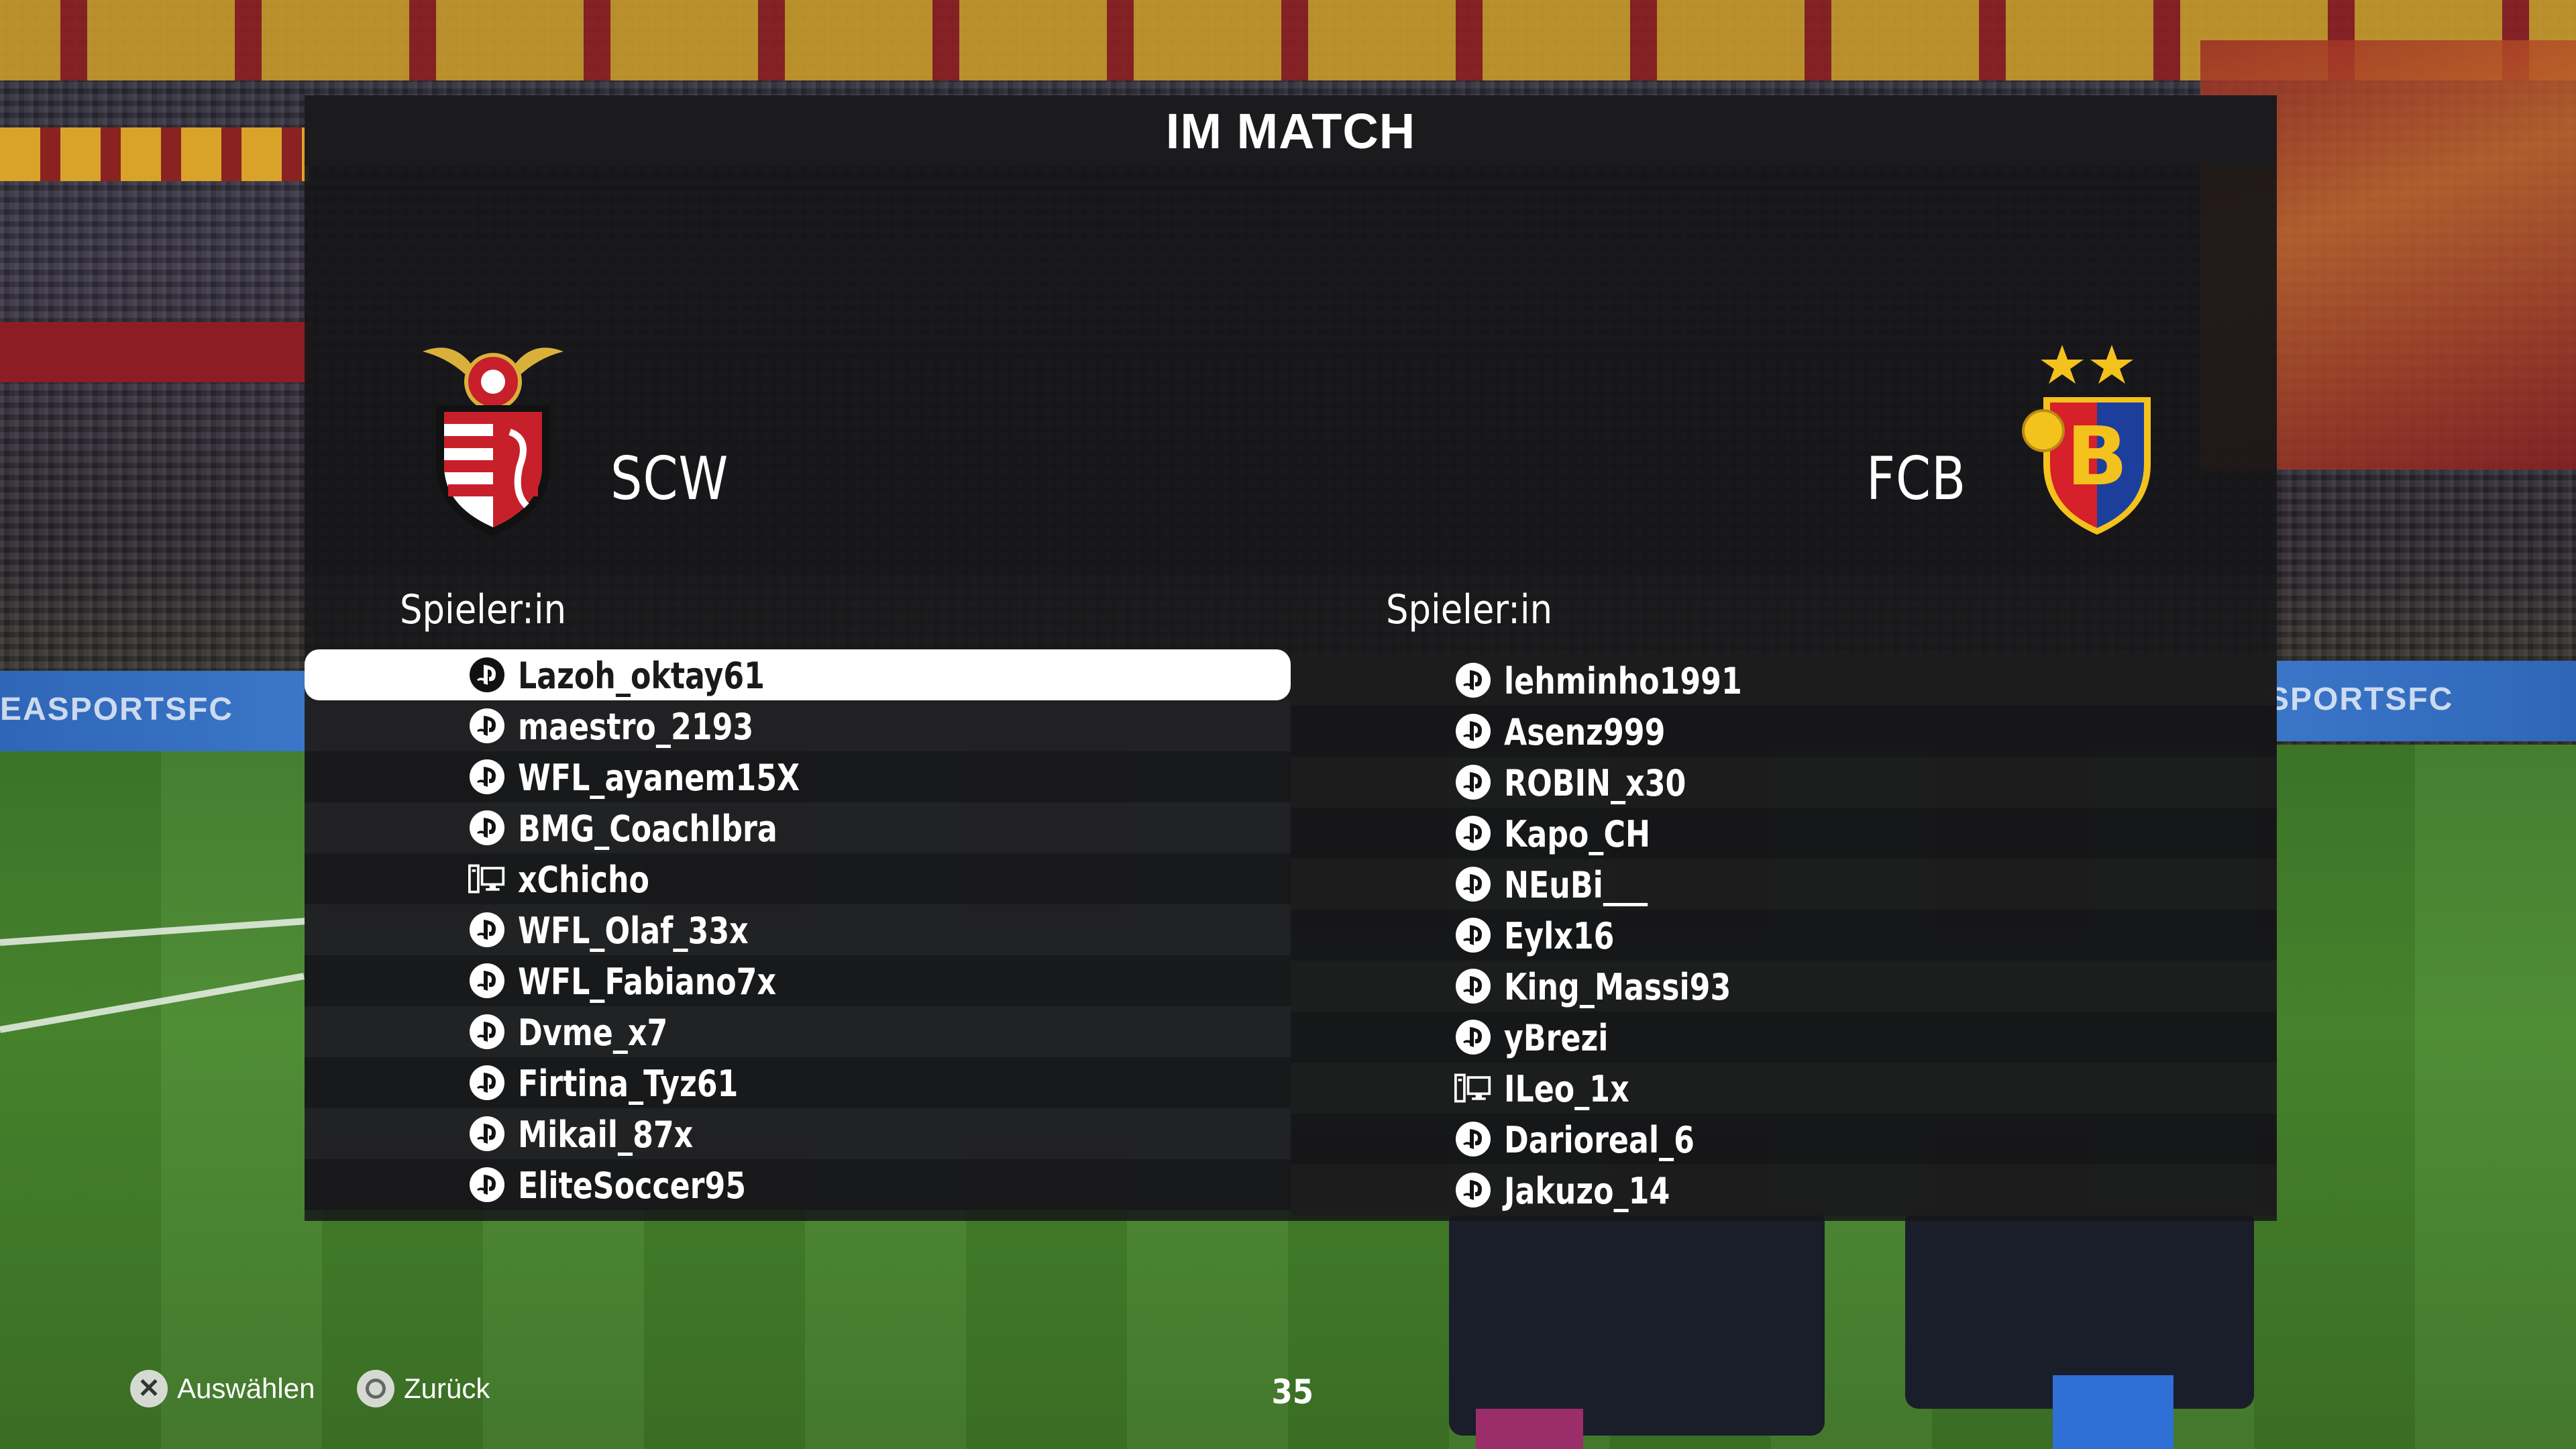 Image resolution: width=2576 pixels, height=1449 pixels. I want to click on player-row: ILeo_1x, so click(1784, 1088).